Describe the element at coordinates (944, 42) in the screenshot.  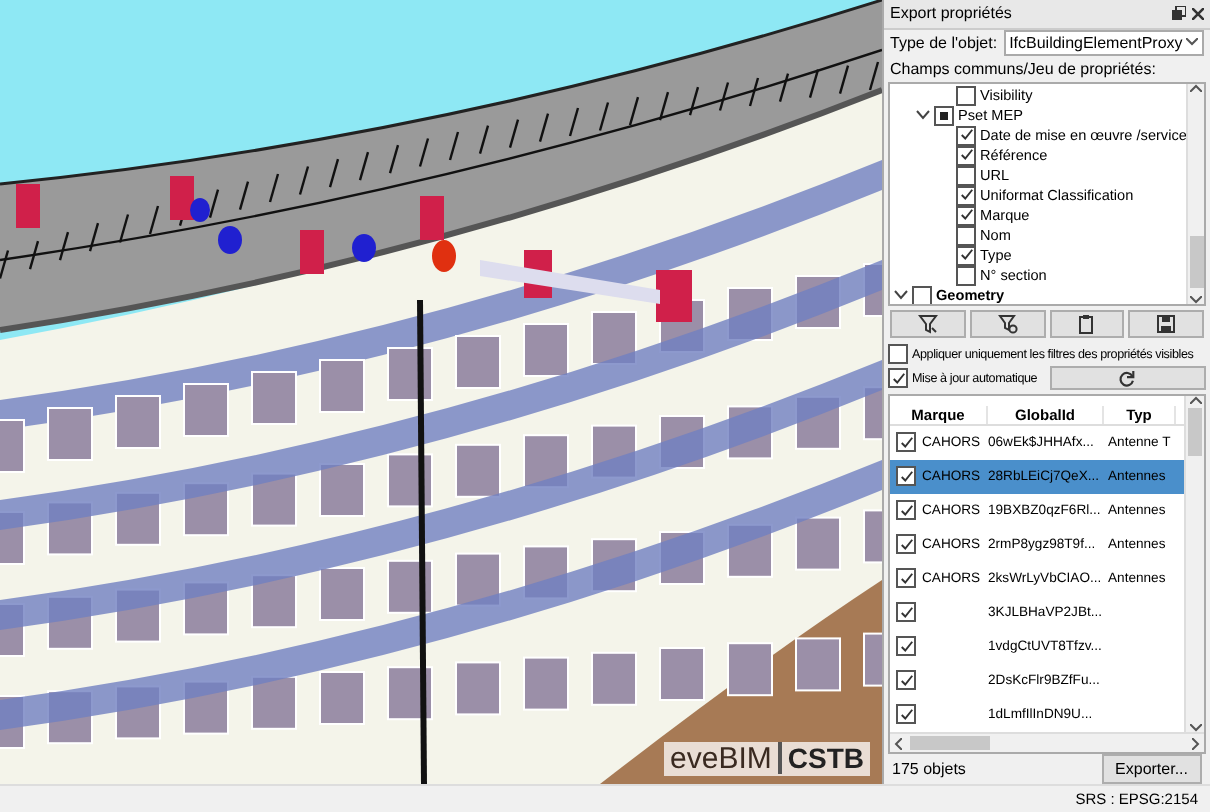
I see `field-label: Type de l'objet:` at that location.